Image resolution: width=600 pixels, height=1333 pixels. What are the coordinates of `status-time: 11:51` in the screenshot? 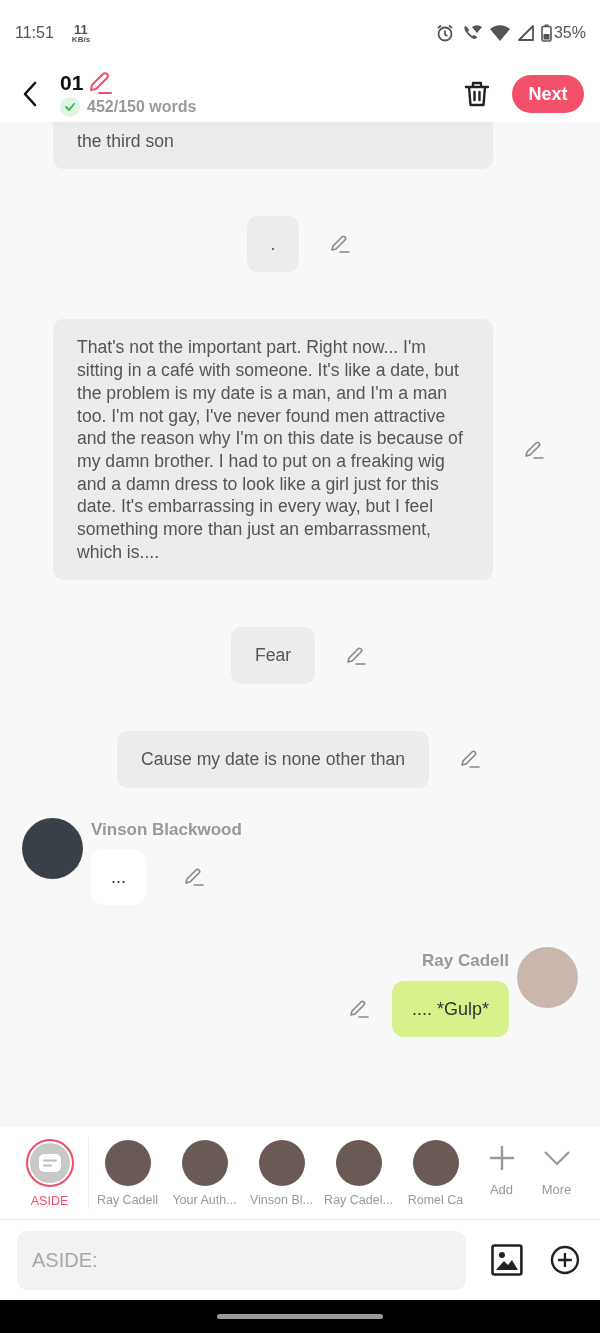 It's located at (34, 33).